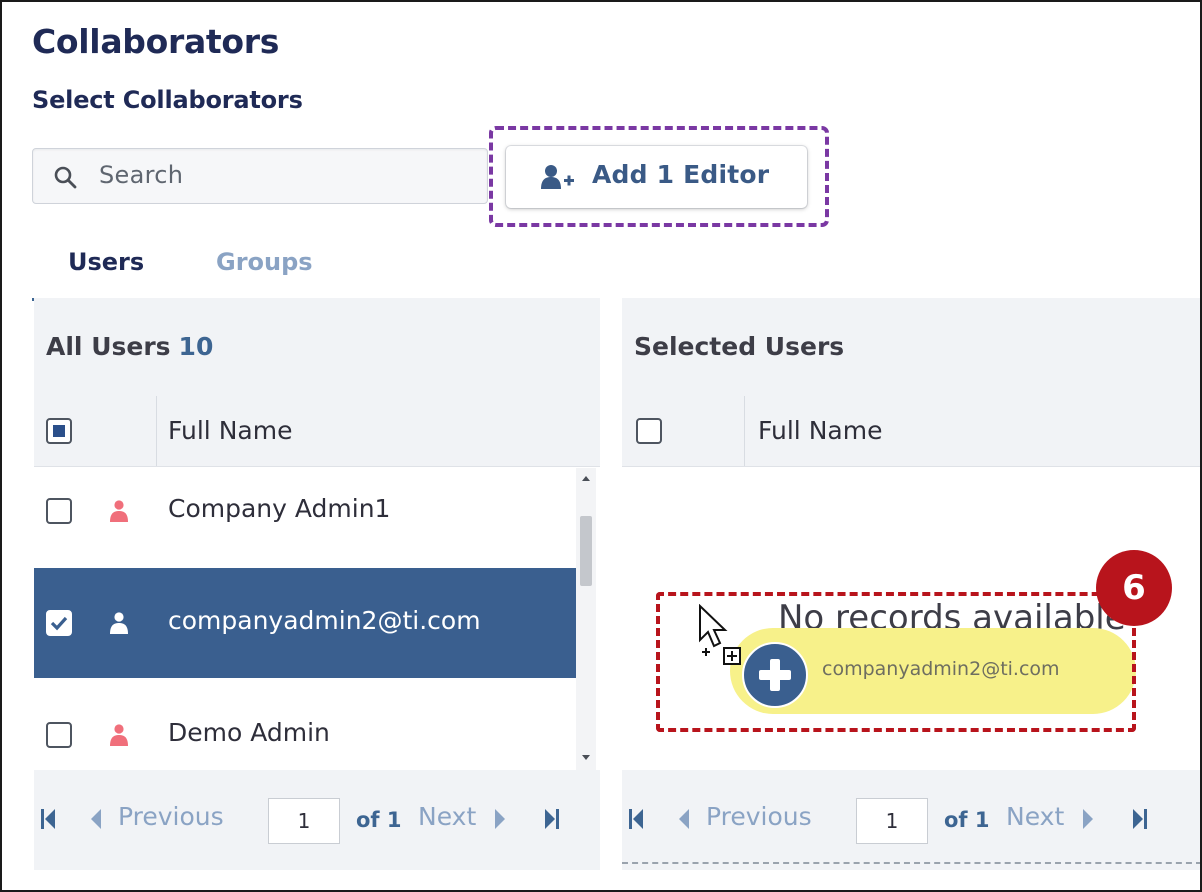 The height and width of the screenshot is (892, 1202). I want to click on add-editor-button: Add 1 Editor, so click(656, 177).